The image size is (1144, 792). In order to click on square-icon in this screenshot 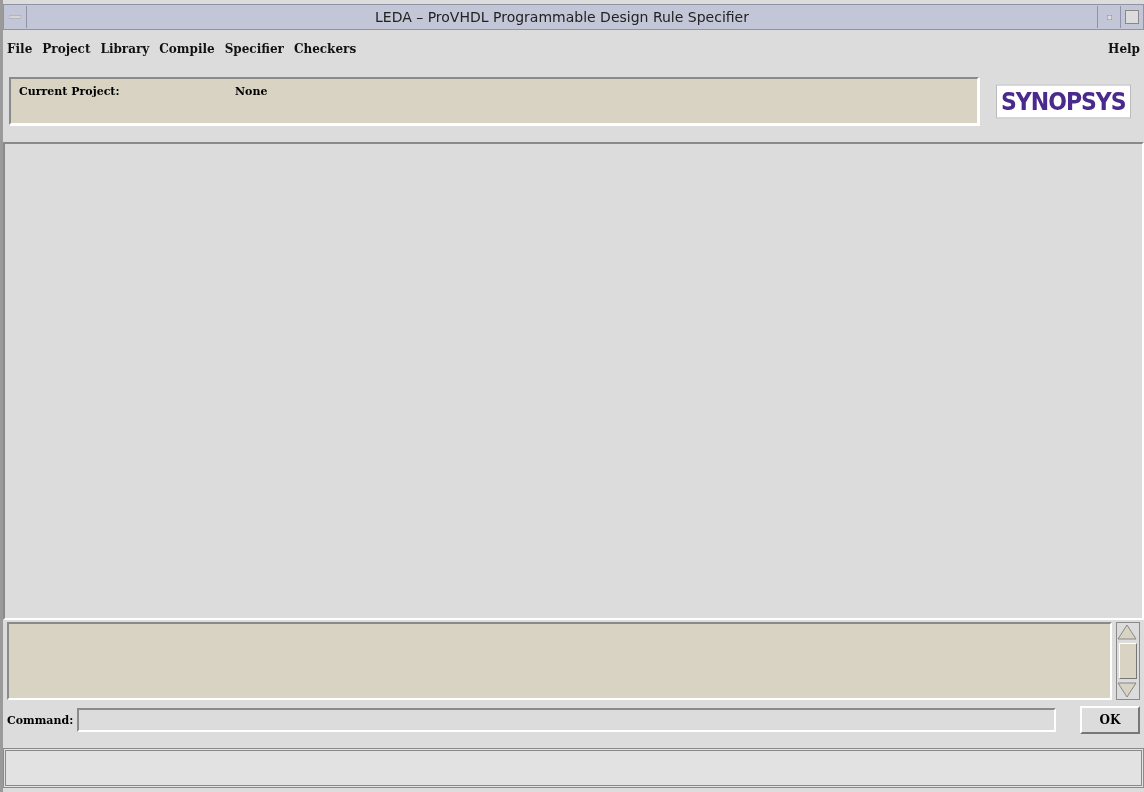, I will do `click(1132, 17)`.